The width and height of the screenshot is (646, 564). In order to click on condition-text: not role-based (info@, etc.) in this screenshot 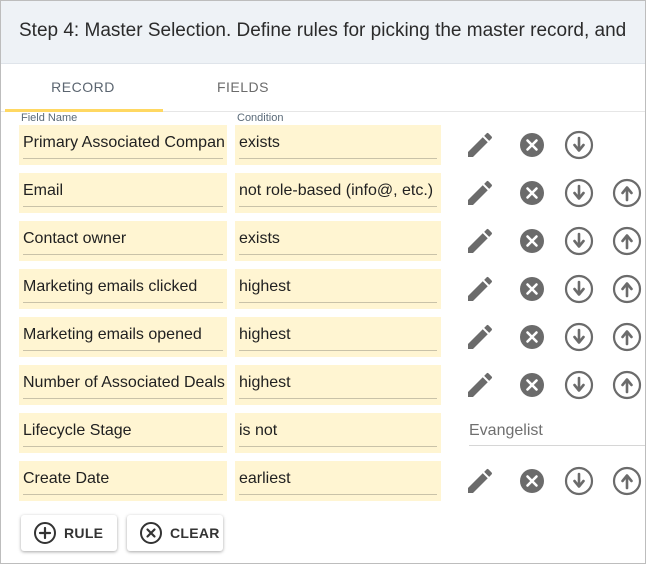, I will do `click(336, 190)`.